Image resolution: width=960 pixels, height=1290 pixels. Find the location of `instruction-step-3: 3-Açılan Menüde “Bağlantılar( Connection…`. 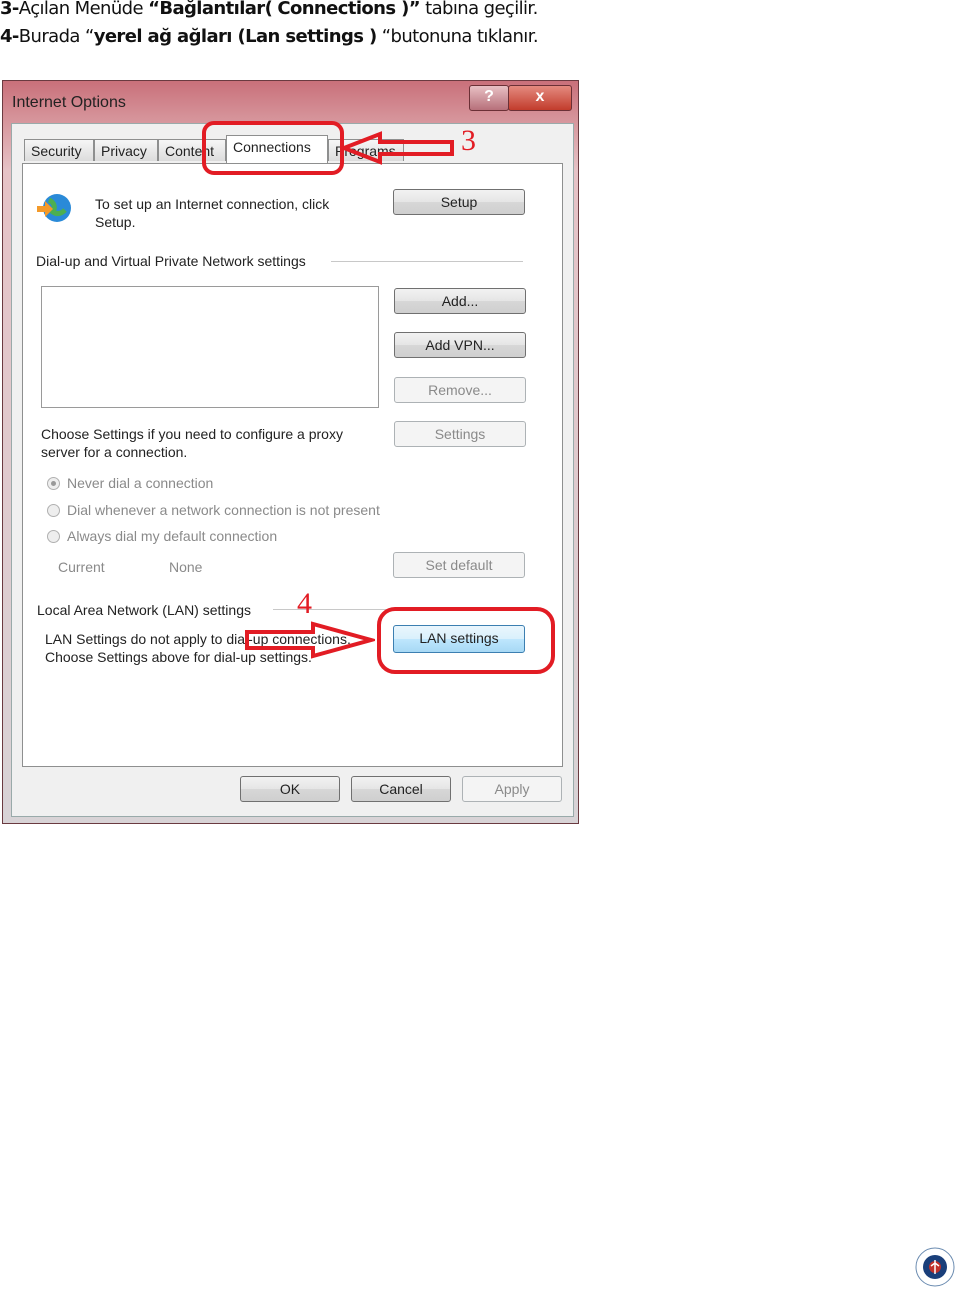

instruction-step-3: 3-Açılan Menüde “Bağlantılar( Connection… is located at coordinates (269, 9).